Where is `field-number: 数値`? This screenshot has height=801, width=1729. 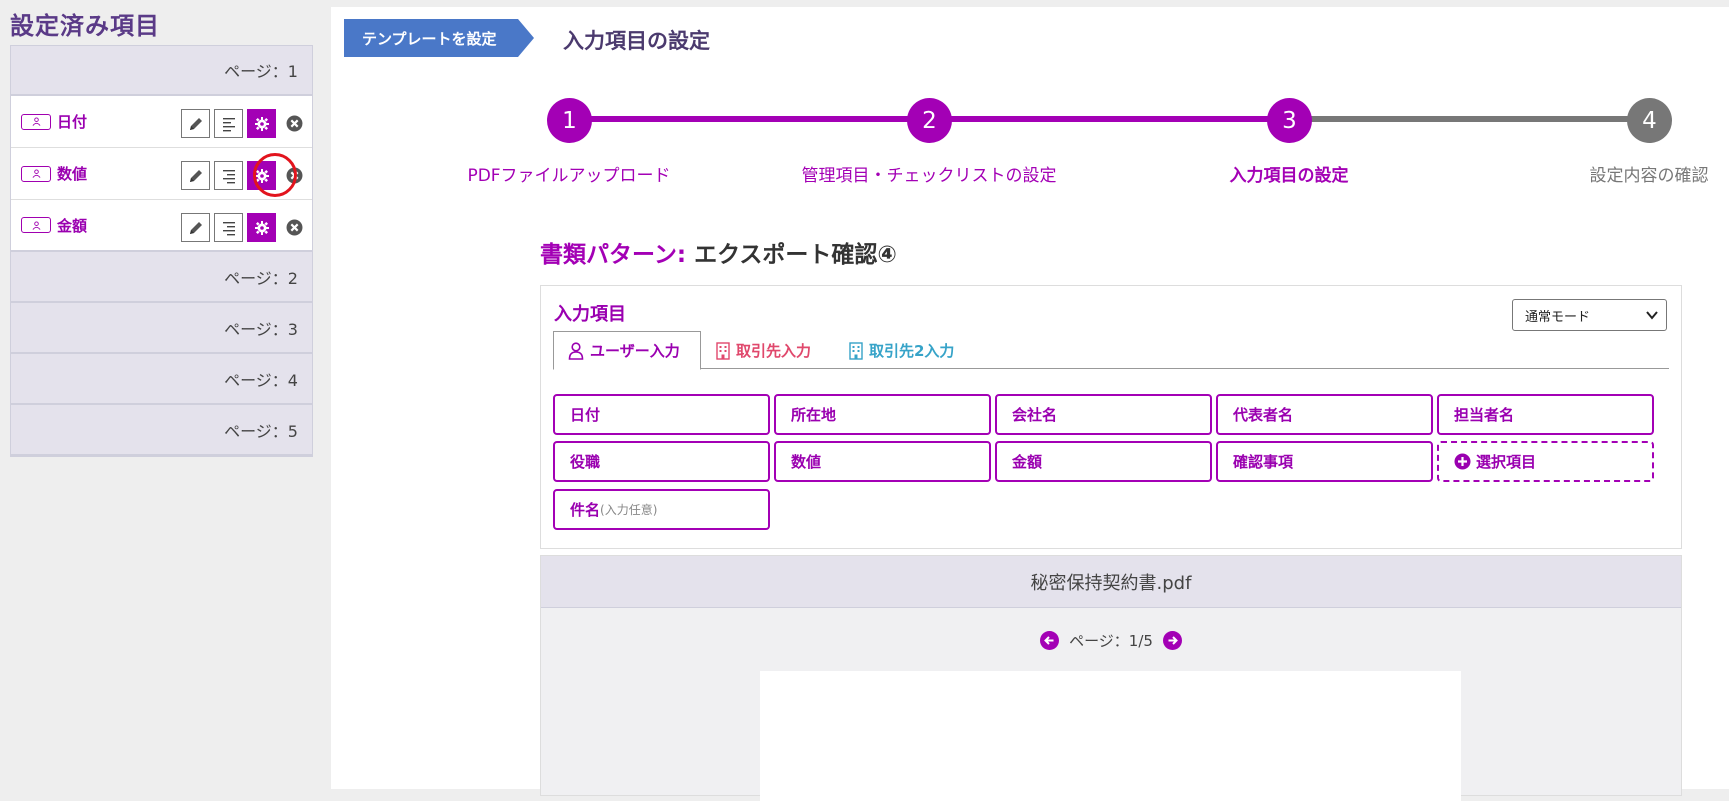 field-number: 数値 is located at coordinates (882, 461).